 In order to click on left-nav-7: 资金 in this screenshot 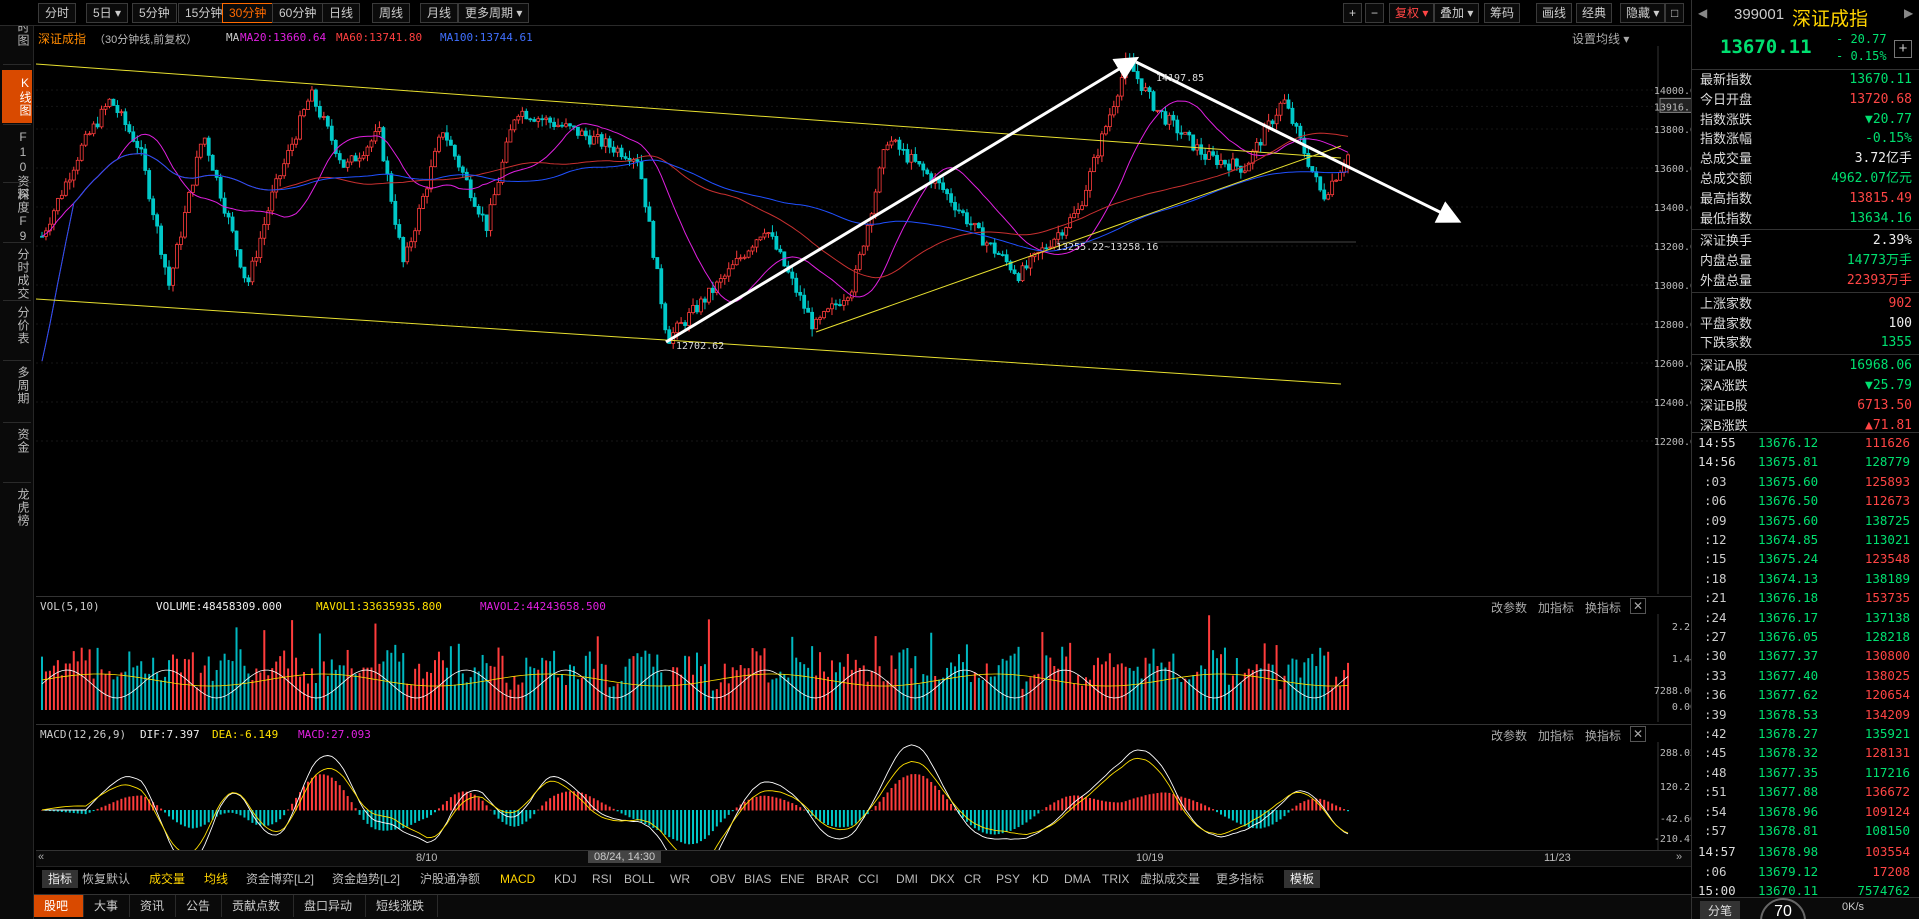, I will do `click(17, 441)`.